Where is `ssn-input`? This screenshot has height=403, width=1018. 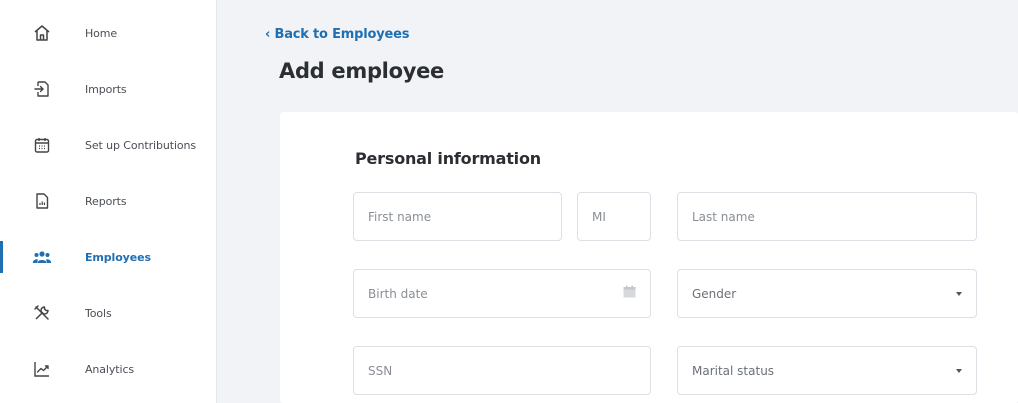 ssn-input is located at coordinates (502, 370).